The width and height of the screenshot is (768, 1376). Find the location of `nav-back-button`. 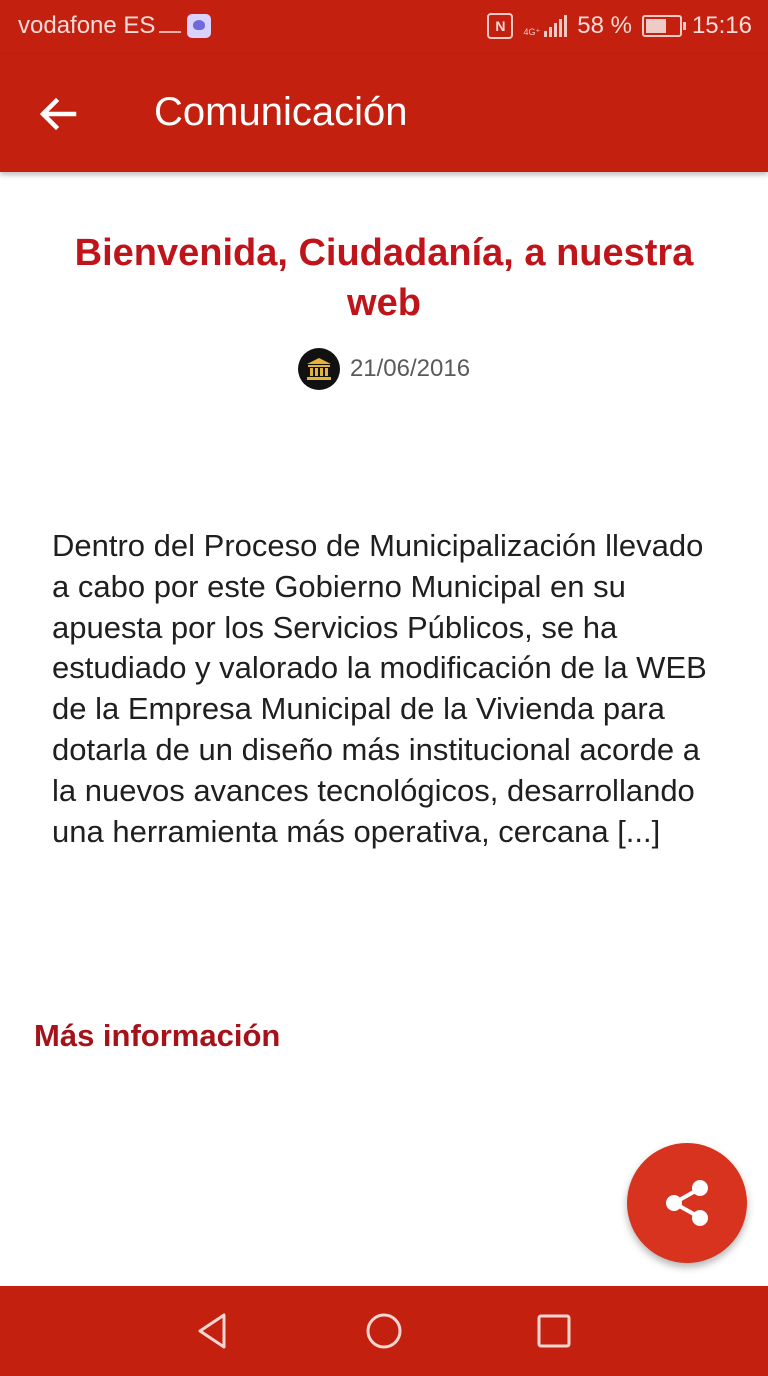

nav-back-button is located at coordinates (213, 1331).